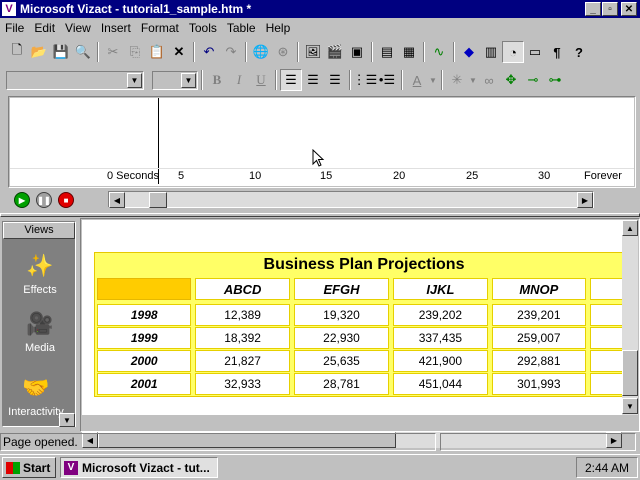  What do you see at coordinates (75, 80) in the screenshot?
I see `font-name-select: ▼` at bounding box center [75, 80].